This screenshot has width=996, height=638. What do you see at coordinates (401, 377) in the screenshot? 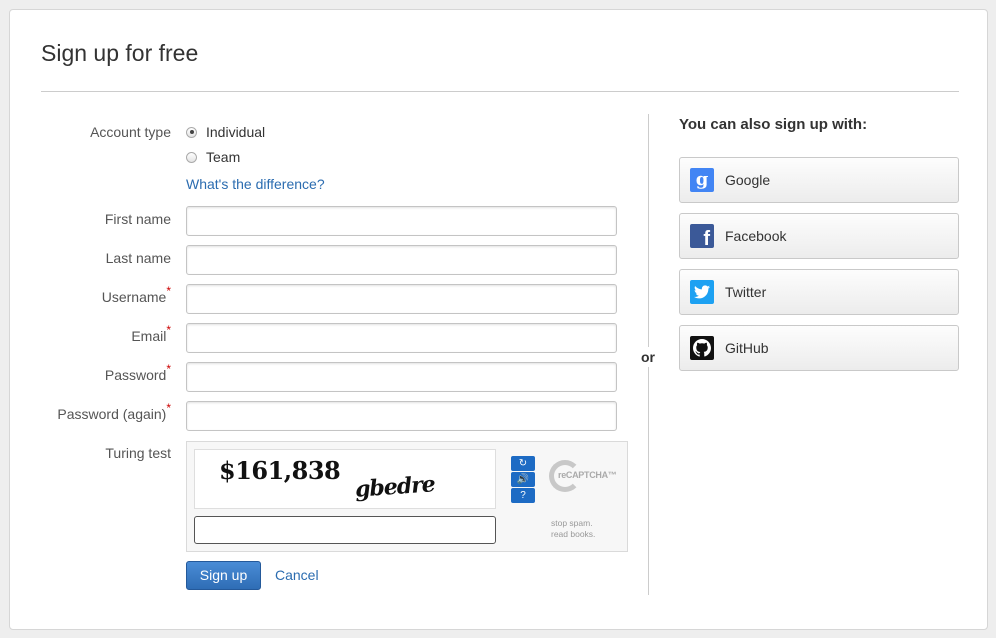
I see `password-input` at bounding box center [401, 377].